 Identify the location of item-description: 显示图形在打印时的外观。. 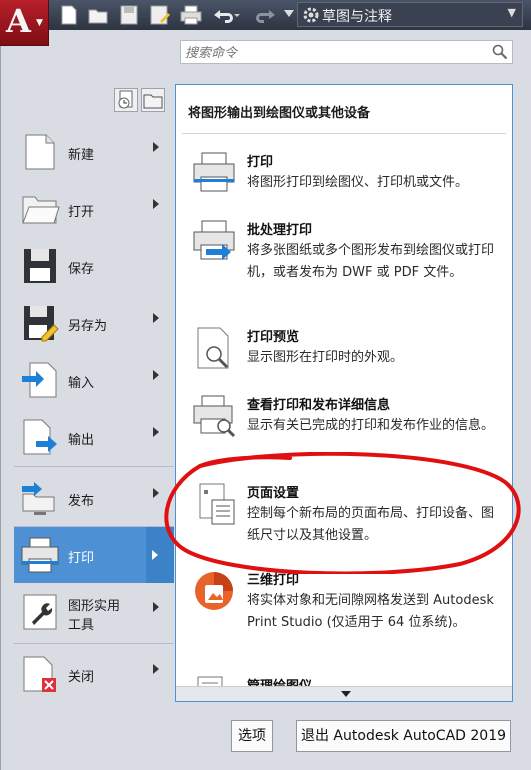
(325, 357).